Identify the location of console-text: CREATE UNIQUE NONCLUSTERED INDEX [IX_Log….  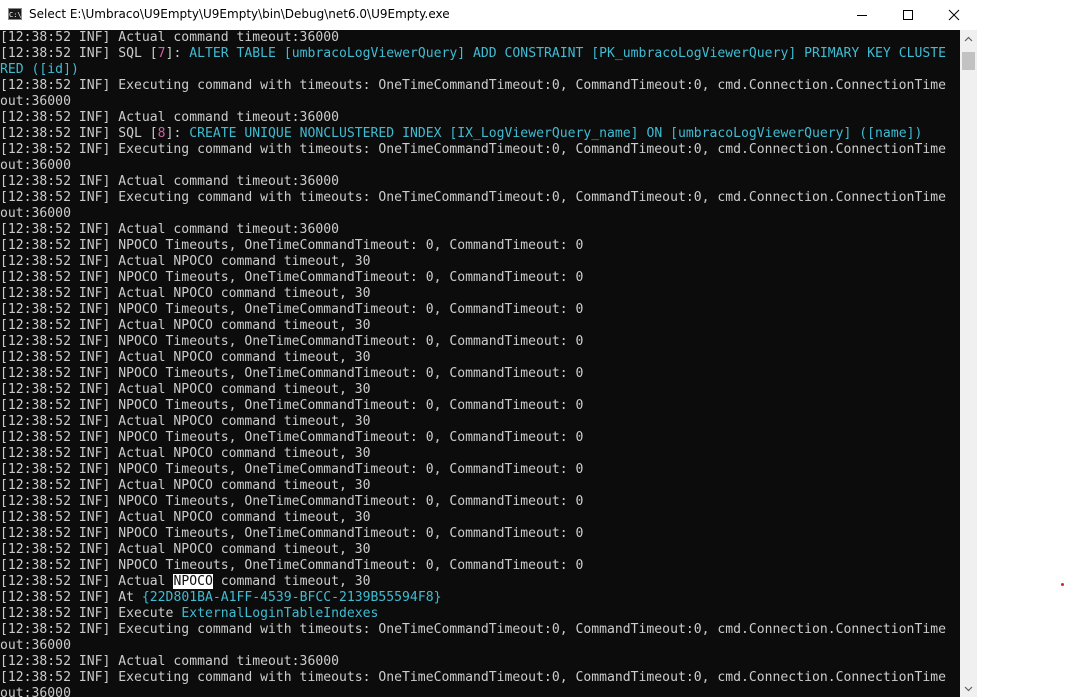
(556, 133).